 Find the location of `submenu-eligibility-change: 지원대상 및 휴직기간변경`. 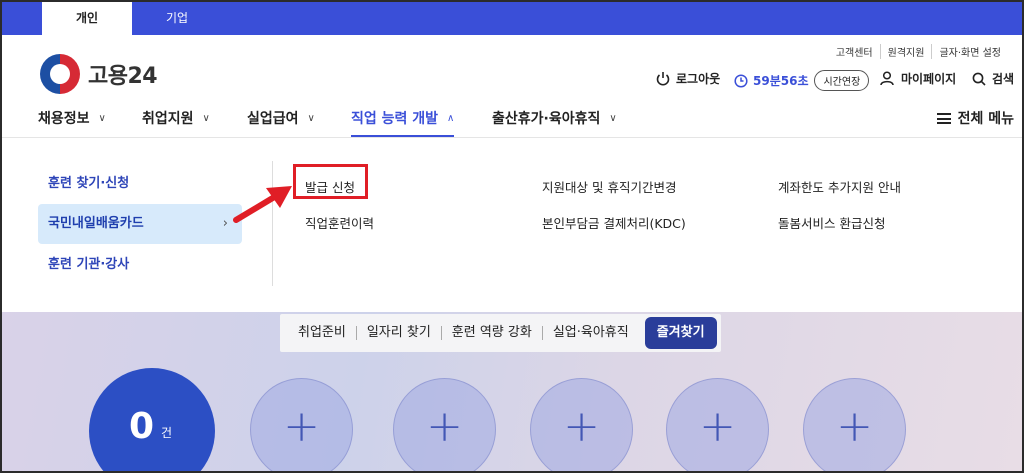

submenu-eligibility-change: 지원대상 및 휴직기간변경 is located at coordinates (609, 186).